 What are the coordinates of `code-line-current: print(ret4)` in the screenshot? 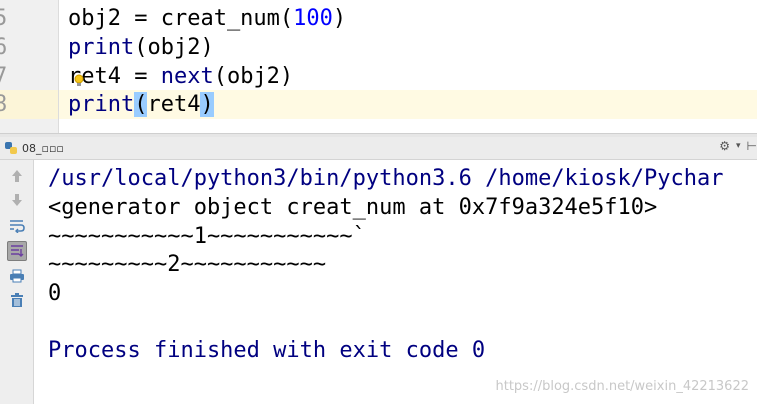 It's located at (141, 104).